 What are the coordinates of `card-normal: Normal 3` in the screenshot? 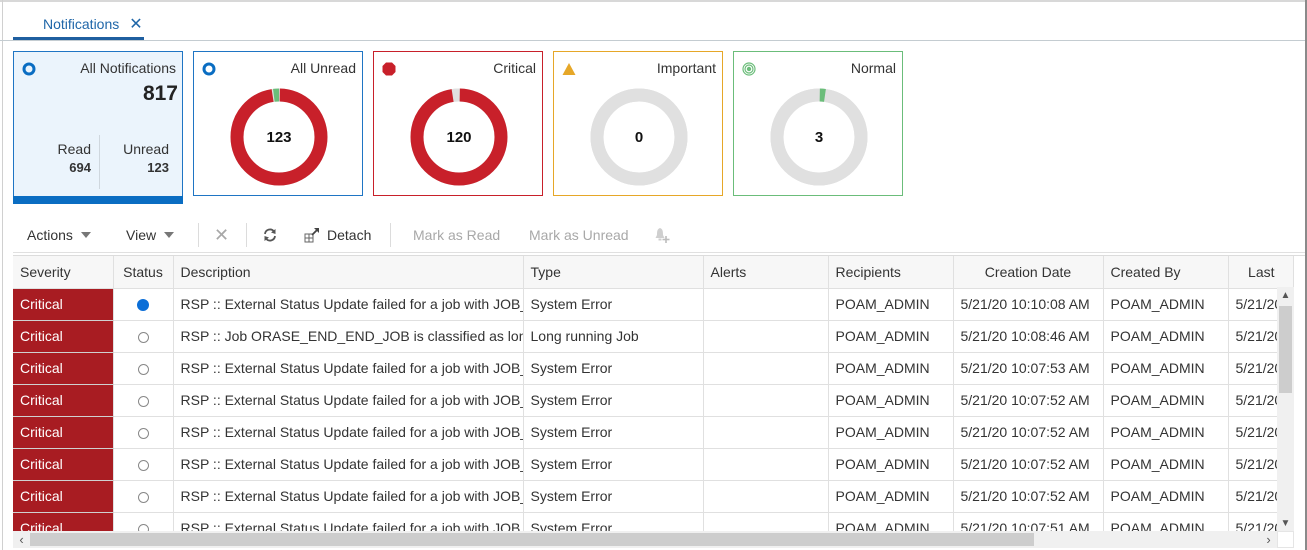 It's located at (818, 123).